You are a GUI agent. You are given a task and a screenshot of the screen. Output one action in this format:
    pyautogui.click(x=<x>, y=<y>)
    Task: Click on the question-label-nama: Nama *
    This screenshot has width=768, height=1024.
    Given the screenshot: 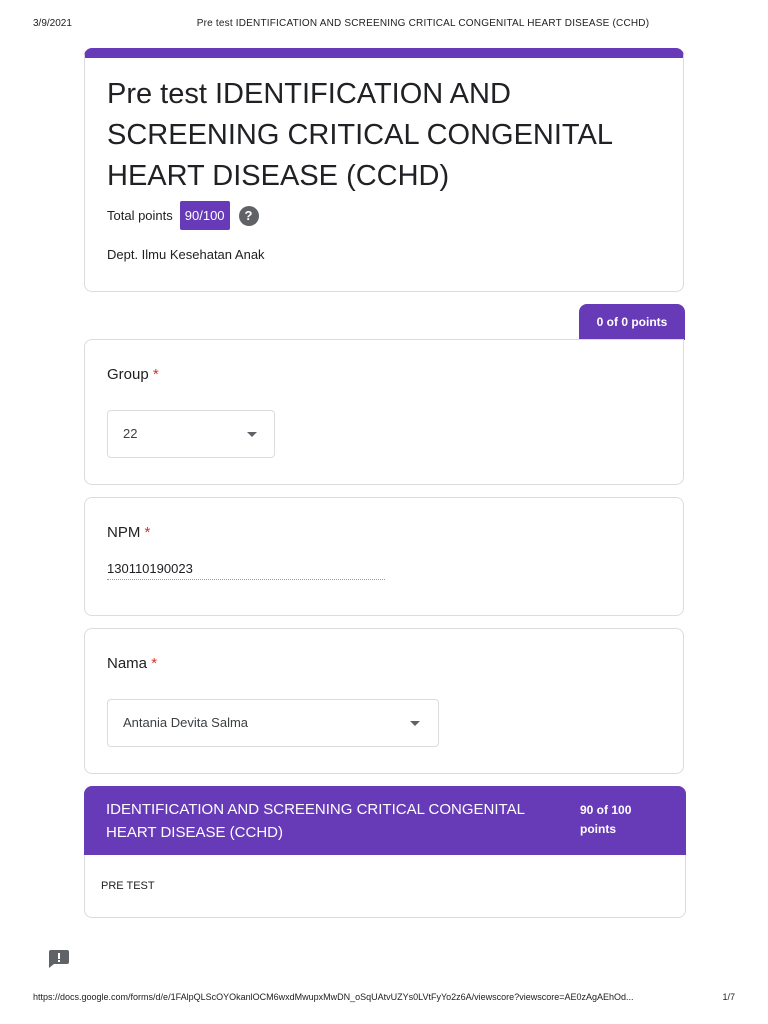 What is the action you would take?
    pyautogui.click(x=132, y=663)
    